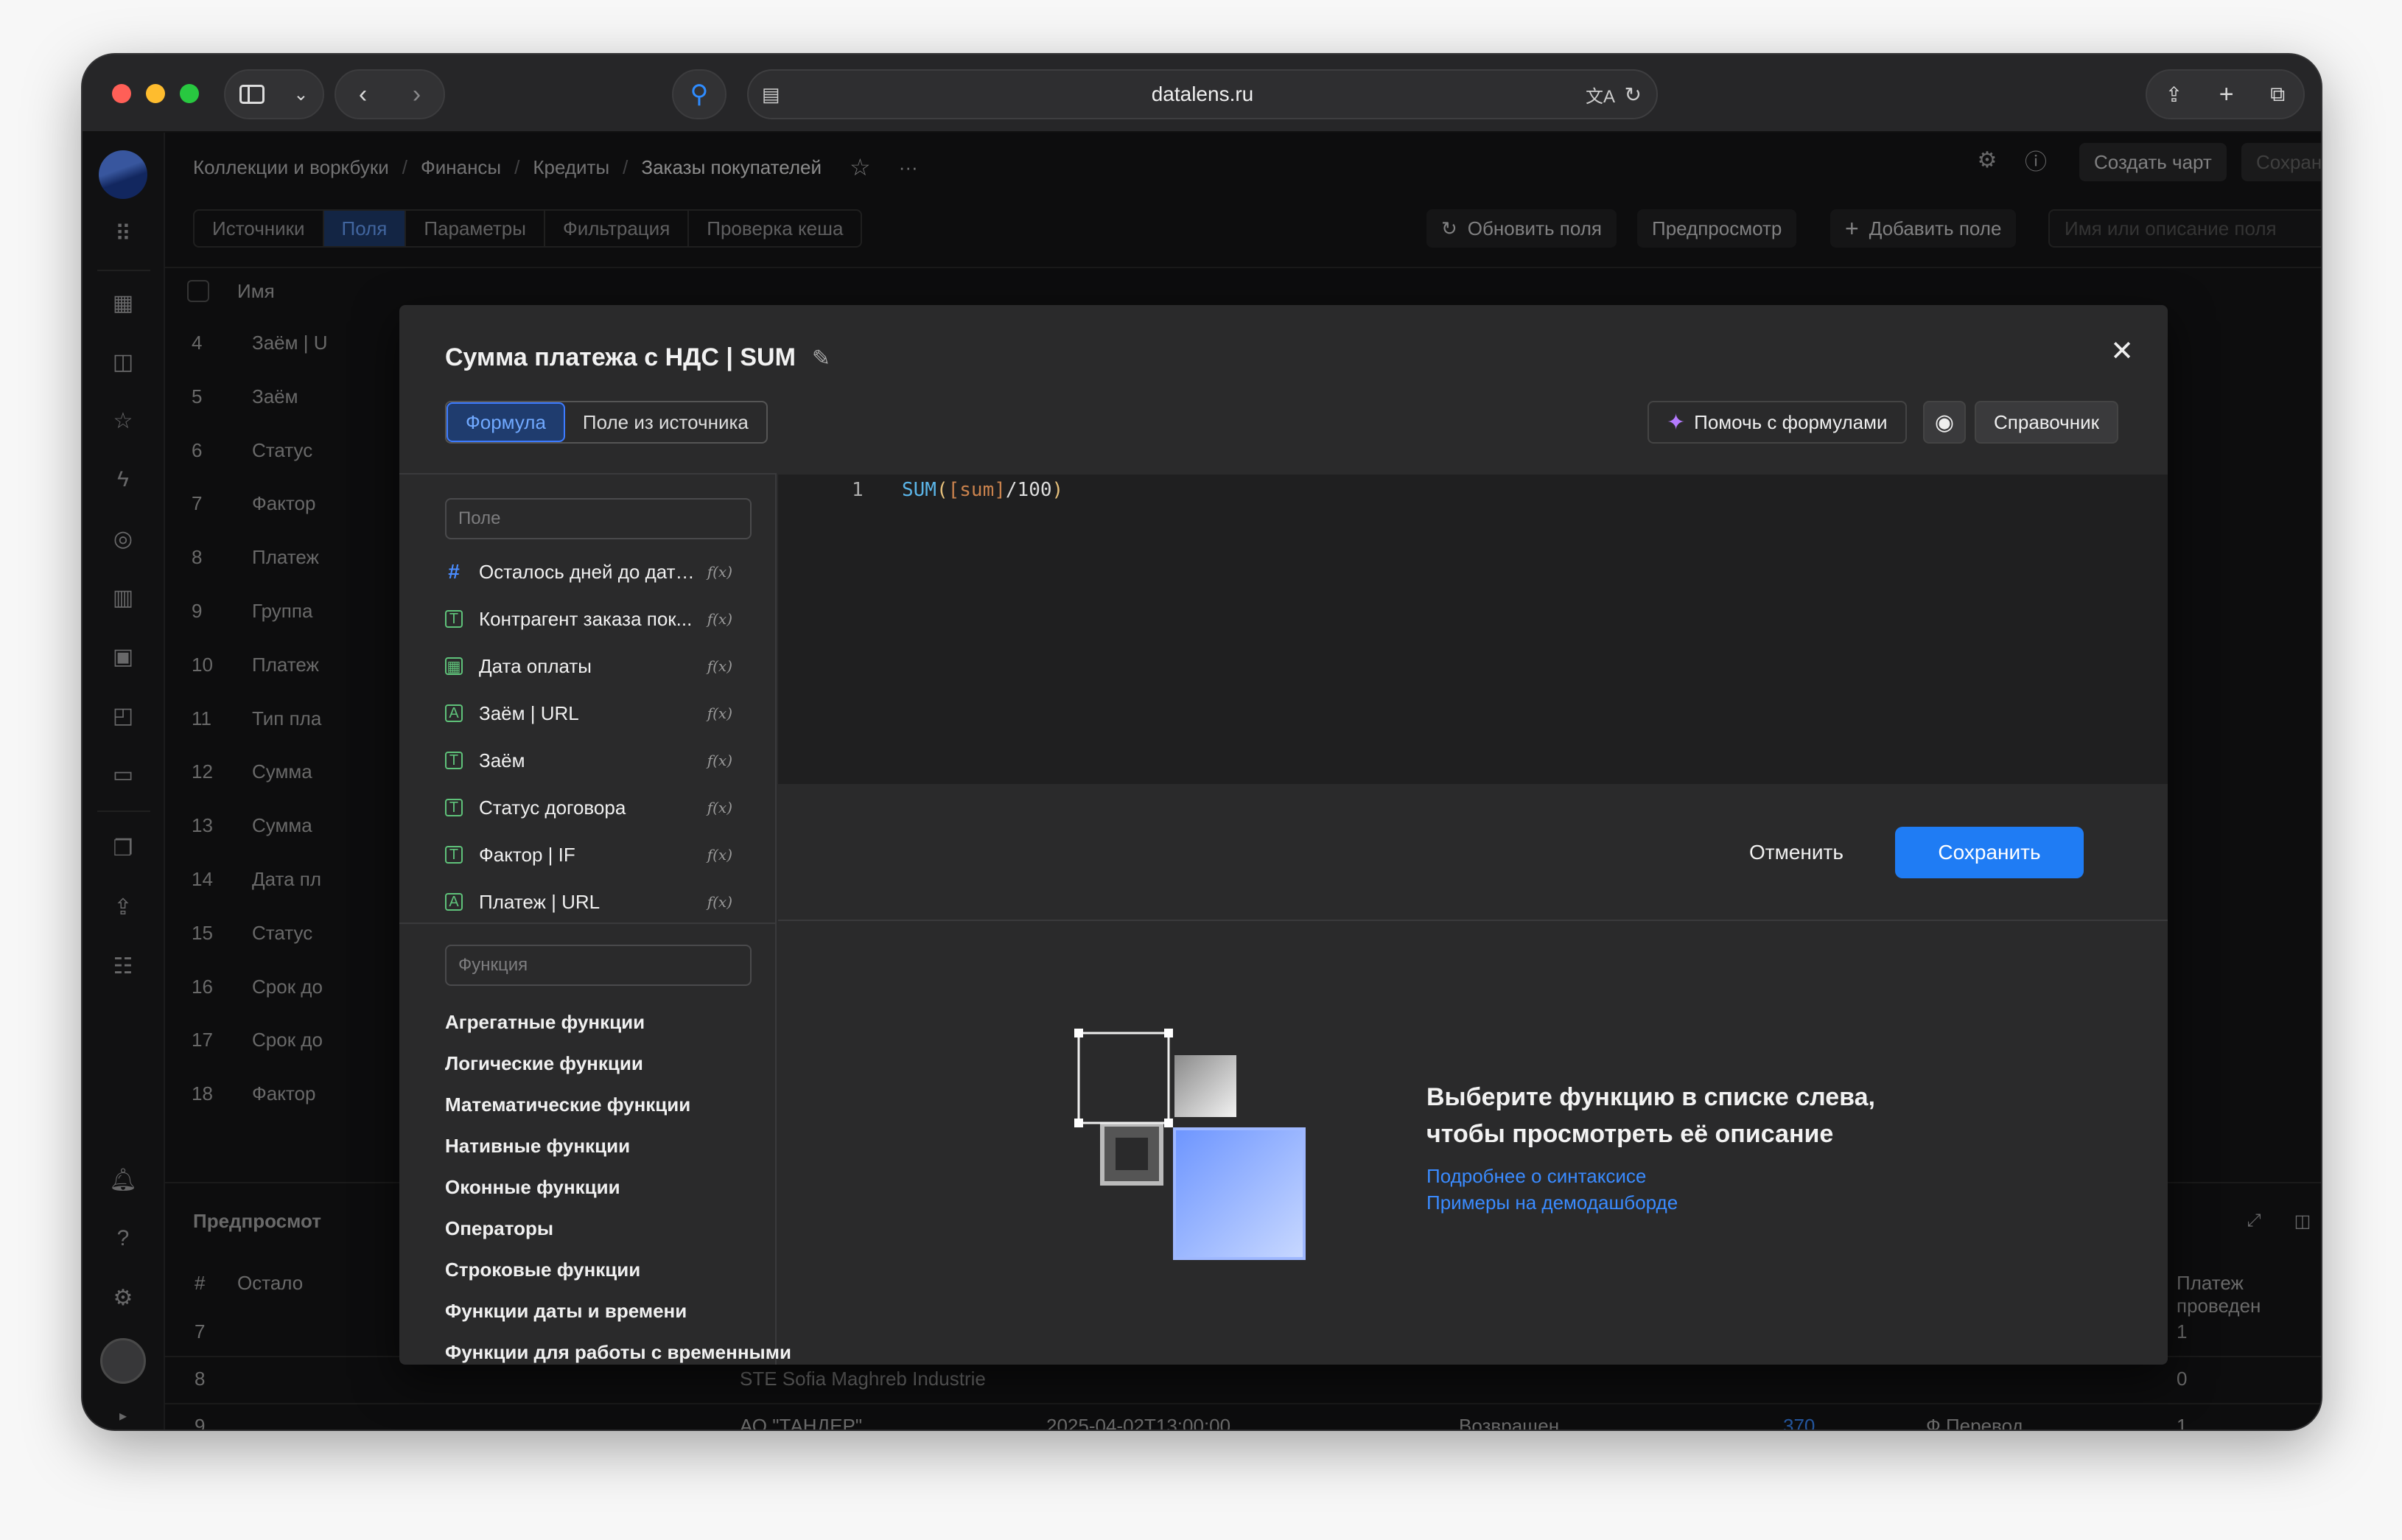 The width and height of the screenshot is (2402, 1540). I want to click on formula-code: SUM([sum]/100), so click(982, 490).